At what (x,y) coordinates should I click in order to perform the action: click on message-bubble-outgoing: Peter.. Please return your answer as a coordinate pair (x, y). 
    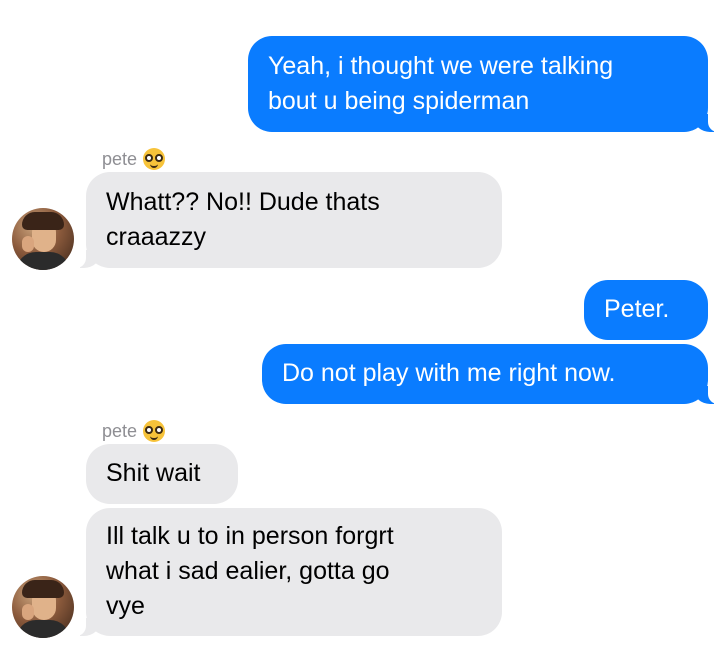
    Looking at the image, I should click on (646, 310).